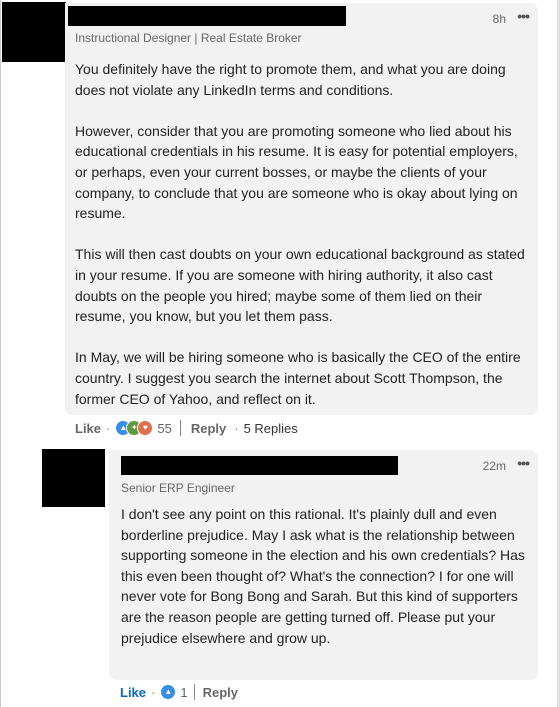 The height and width of the screenshot is (707, 560). I want to click on reaction-icons: ▲, so click(168, 692).